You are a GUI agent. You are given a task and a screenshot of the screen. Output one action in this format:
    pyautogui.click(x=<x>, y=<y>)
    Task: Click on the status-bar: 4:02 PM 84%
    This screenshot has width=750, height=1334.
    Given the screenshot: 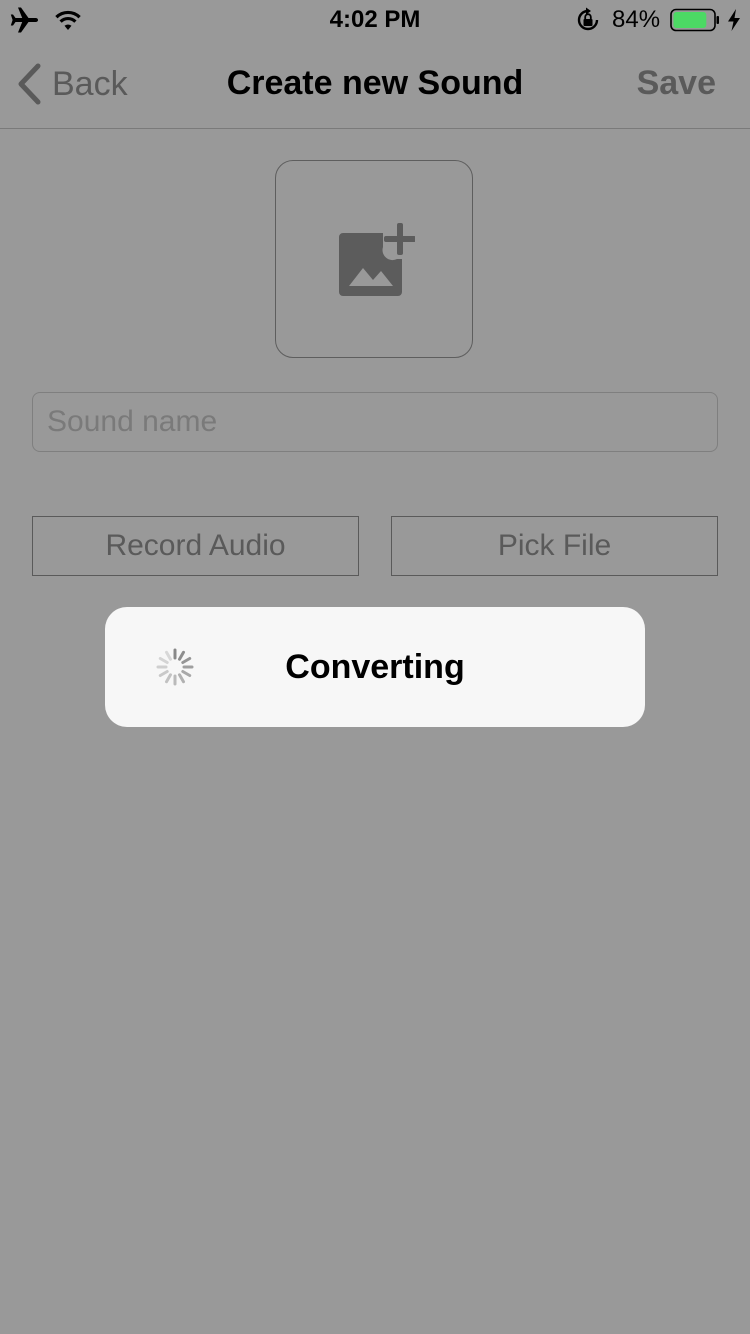 What is the action you would take?
    pyautogui.click(x=375, y=20)
    